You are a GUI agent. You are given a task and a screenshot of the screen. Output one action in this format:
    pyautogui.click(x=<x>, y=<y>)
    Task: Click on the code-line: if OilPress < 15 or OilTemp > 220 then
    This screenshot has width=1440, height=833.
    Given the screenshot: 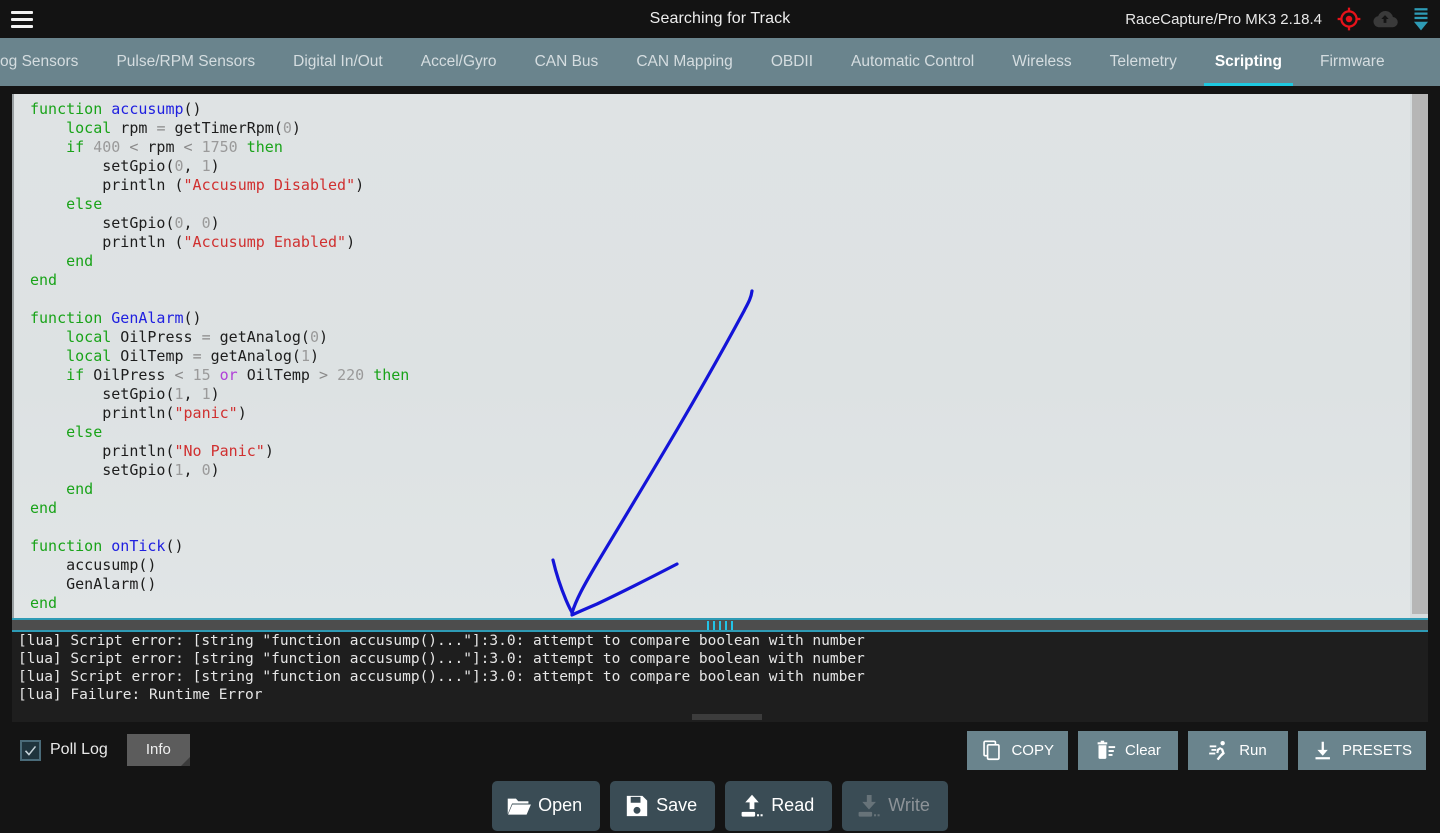 What is the action you would take?
    pyautogui.click(x=238, y=375)
    